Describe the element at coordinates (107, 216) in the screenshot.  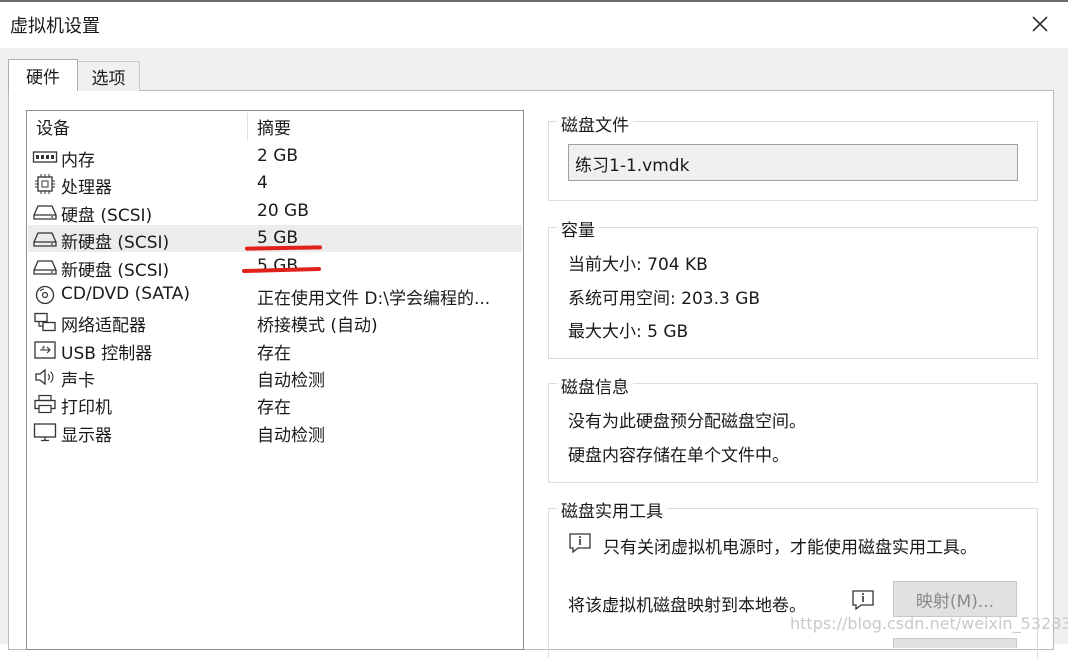
I see `device-name: 硬盘 (SCSI)` at that location.